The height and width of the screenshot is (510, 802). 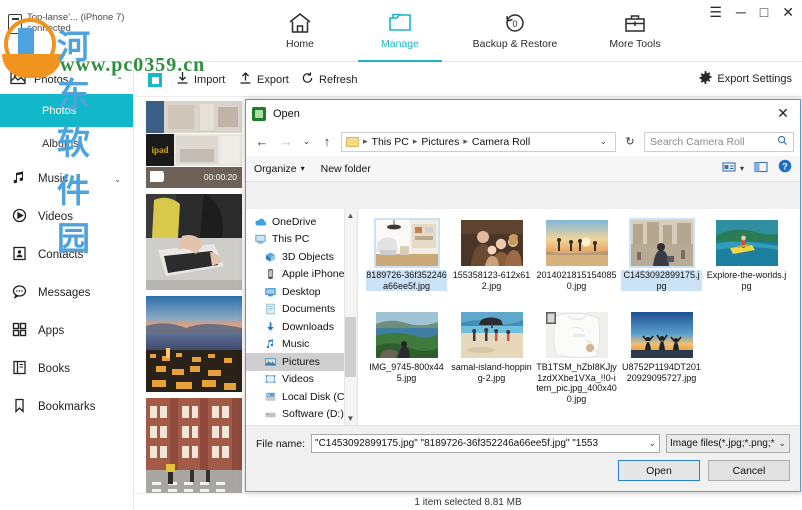 I want to click on tree-item-this-pc: This PC, so click(x=301, y=240).